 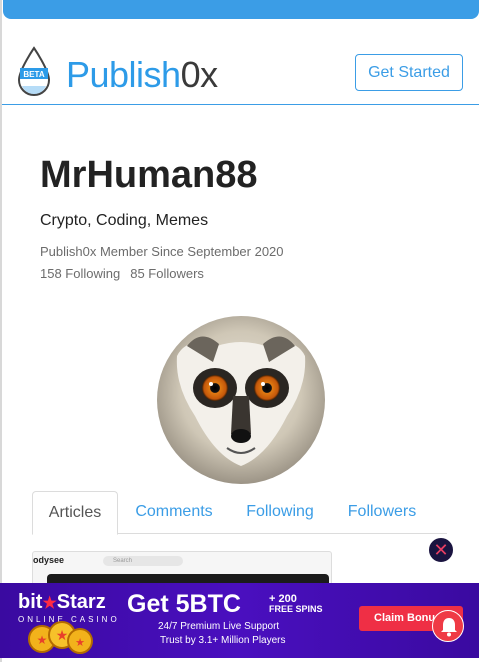 I want to click on ad-brand-bit: bit, so click(x=30, y=602).